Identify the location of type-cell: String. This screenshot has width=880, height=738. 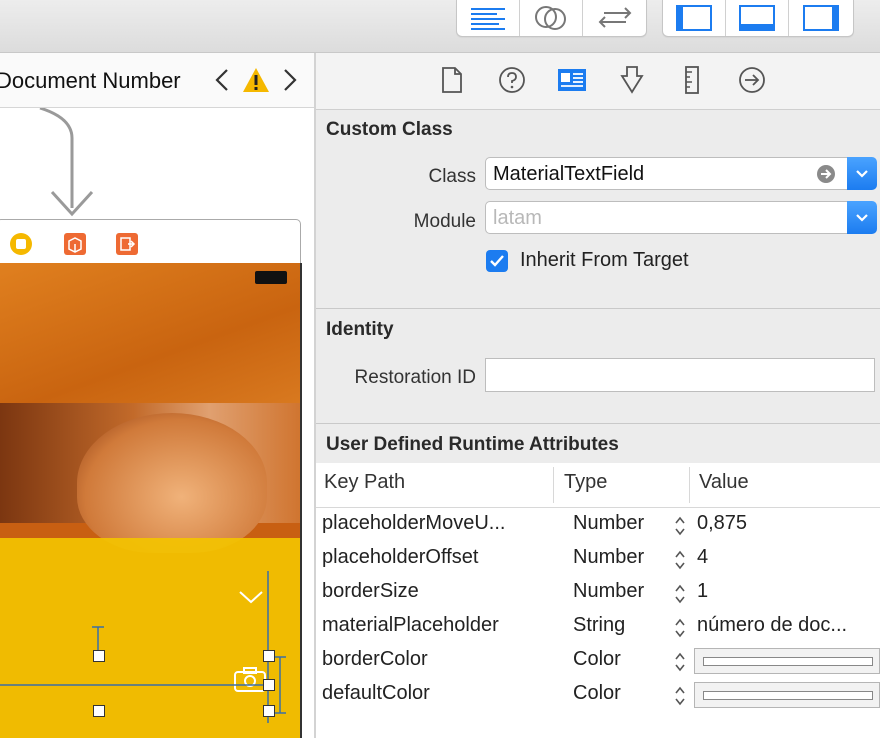
(599, 625).